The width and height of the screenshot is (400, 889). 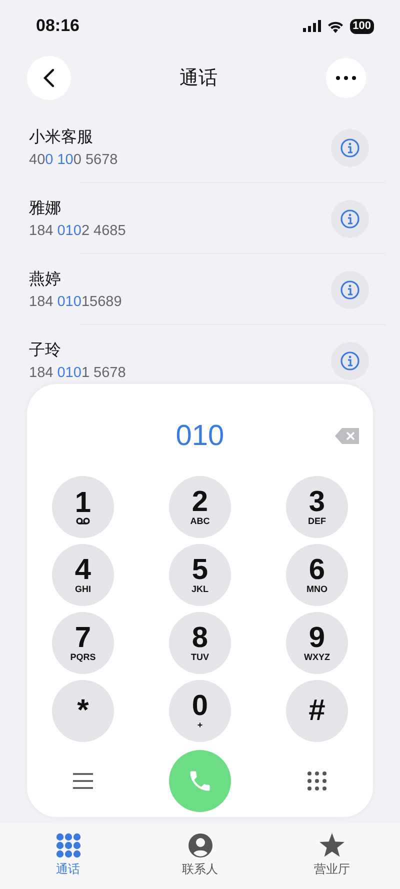 I want to click on phone-number: 184 0102 4685, so click(x=77, y=230).